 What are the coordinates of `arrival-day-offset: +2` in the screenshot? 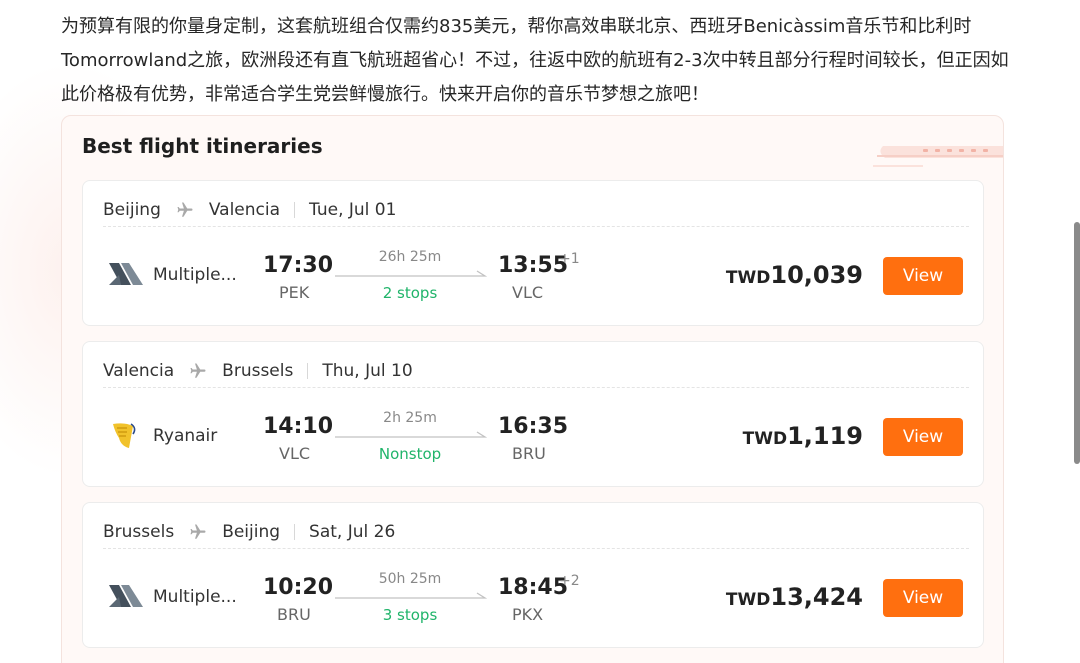 It's located at (569, 581).